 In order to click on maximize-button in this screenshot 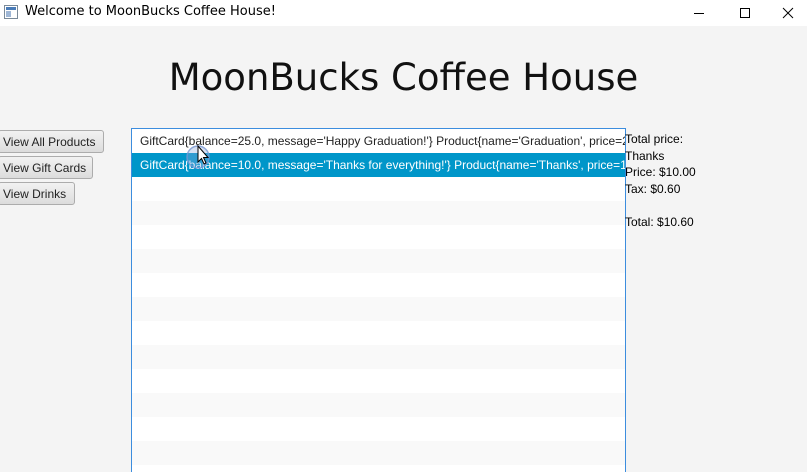, I will do `click(745, 13)`.